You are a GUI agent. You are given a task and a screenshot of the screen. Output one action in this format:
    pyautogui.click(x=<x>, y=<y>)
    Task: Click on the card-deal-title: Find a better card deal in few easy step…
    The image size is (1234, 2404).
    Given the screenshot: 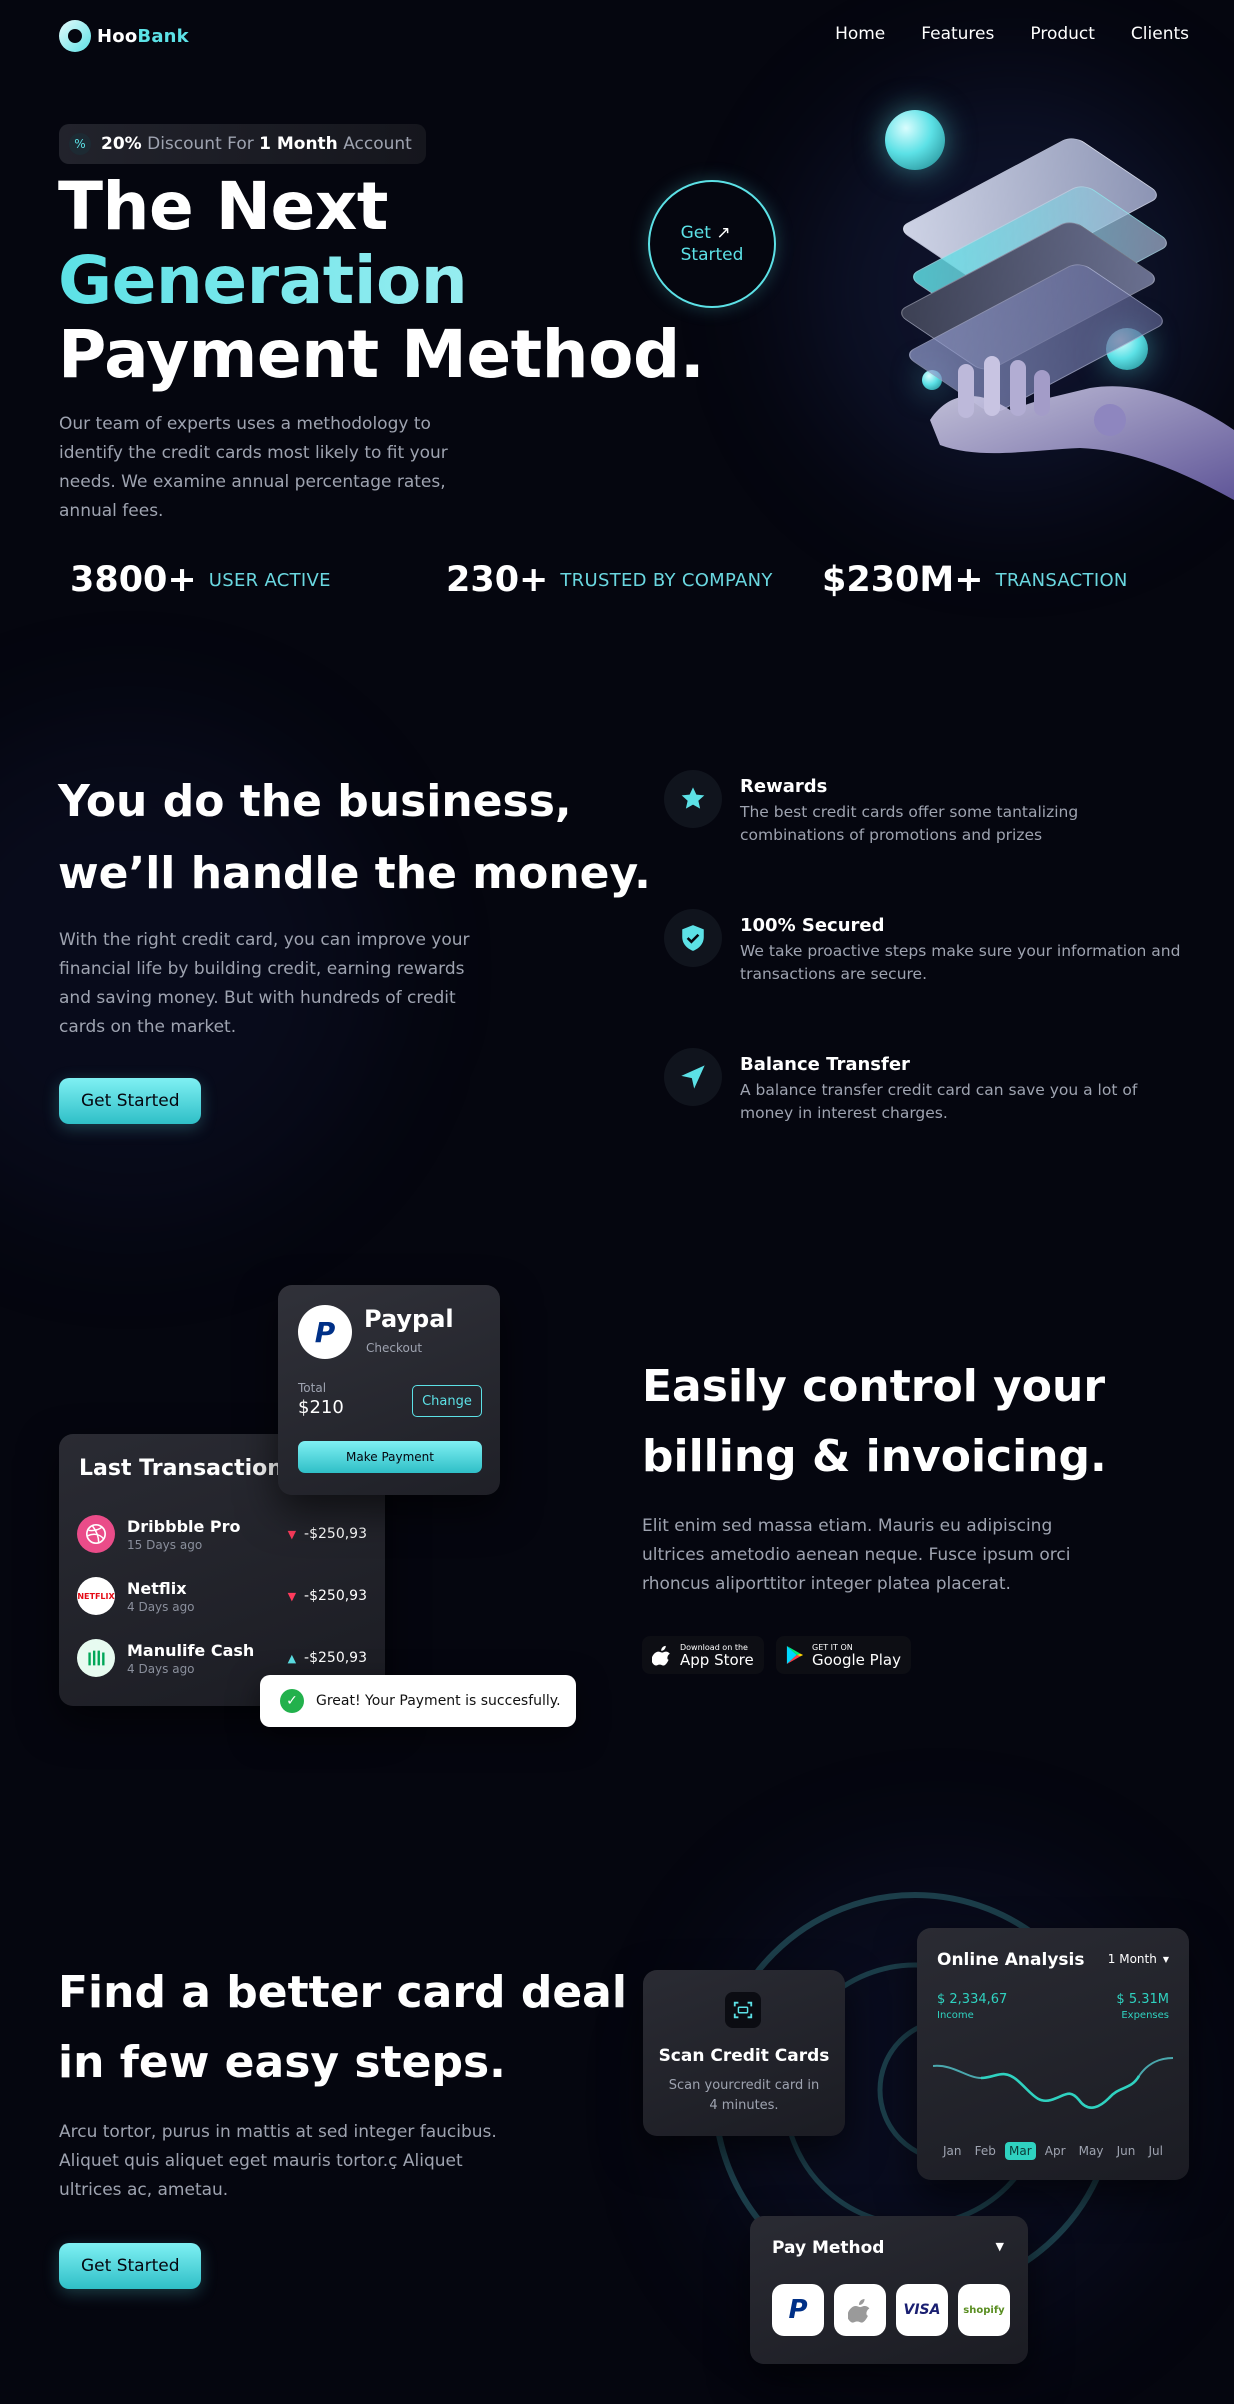 What is the action you would take?
    pyautogui.click(x=342, y=2027)
    